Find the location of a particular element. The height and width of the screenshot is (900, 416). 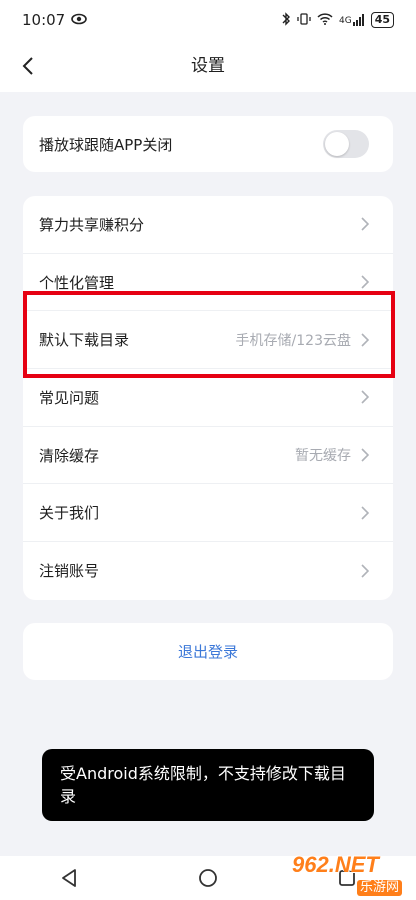

follow-app-close-row: 播放球跟随APP关闭 is located at coordinates (208, 144).